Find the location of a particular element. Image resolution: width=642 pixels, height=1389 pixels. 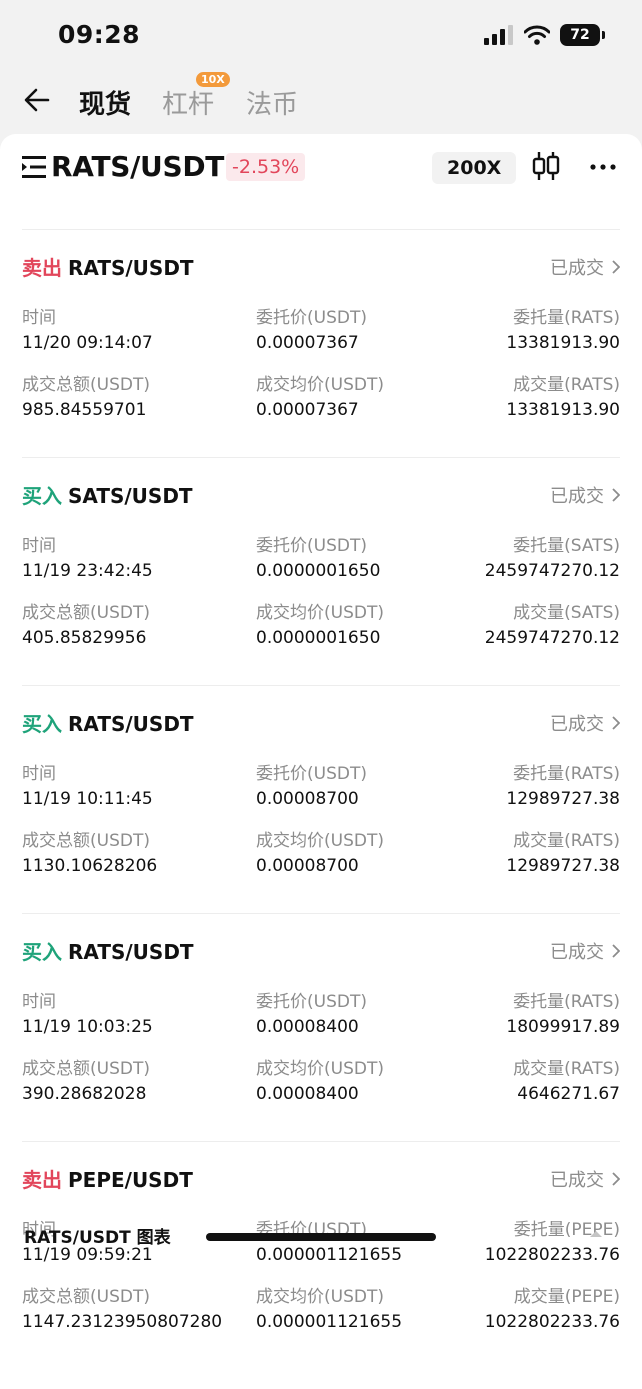

order-pair: SATS/USDT is located at coordinates (130, 496).